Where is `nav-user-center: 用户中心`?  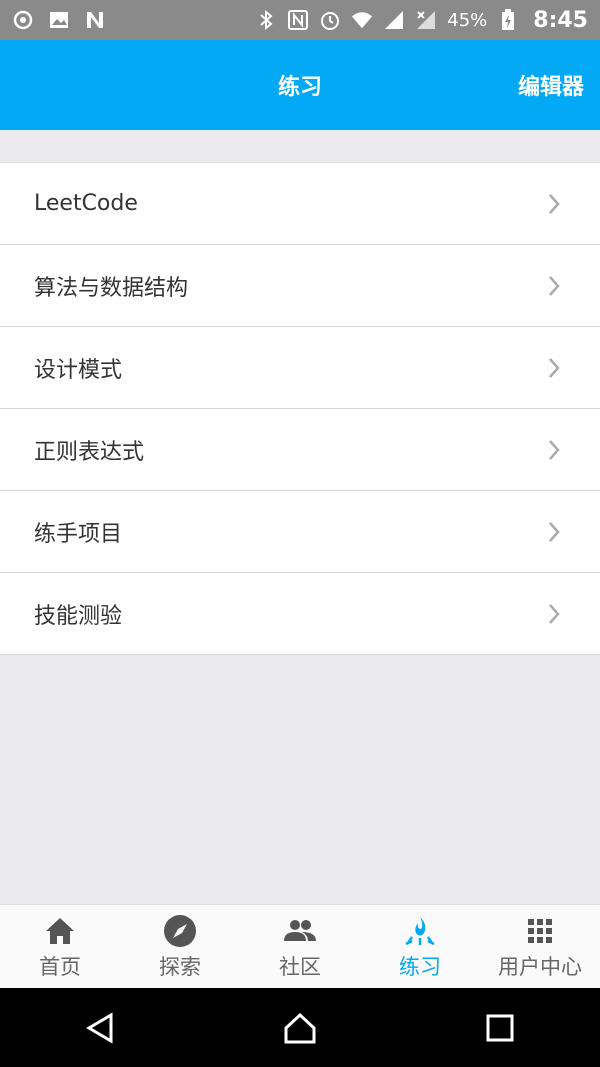 nav-user-center: 用户中心 is located at coordinates (540, 946).